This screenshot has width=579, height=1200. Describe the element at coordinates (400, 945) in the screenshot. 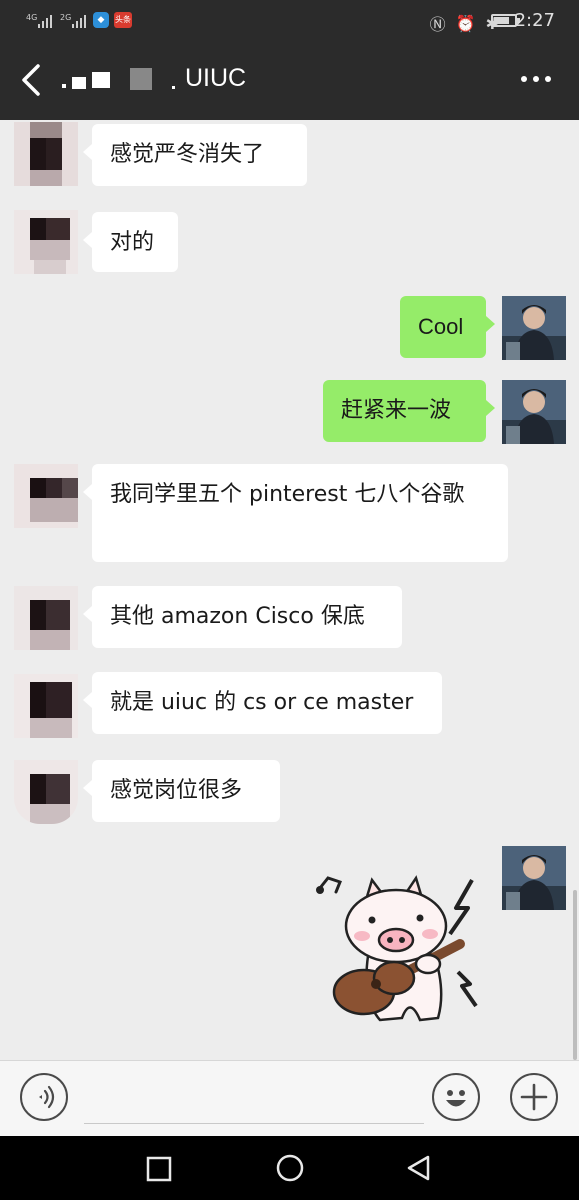

I see `pig-playing-guitar-sticker` at that location.